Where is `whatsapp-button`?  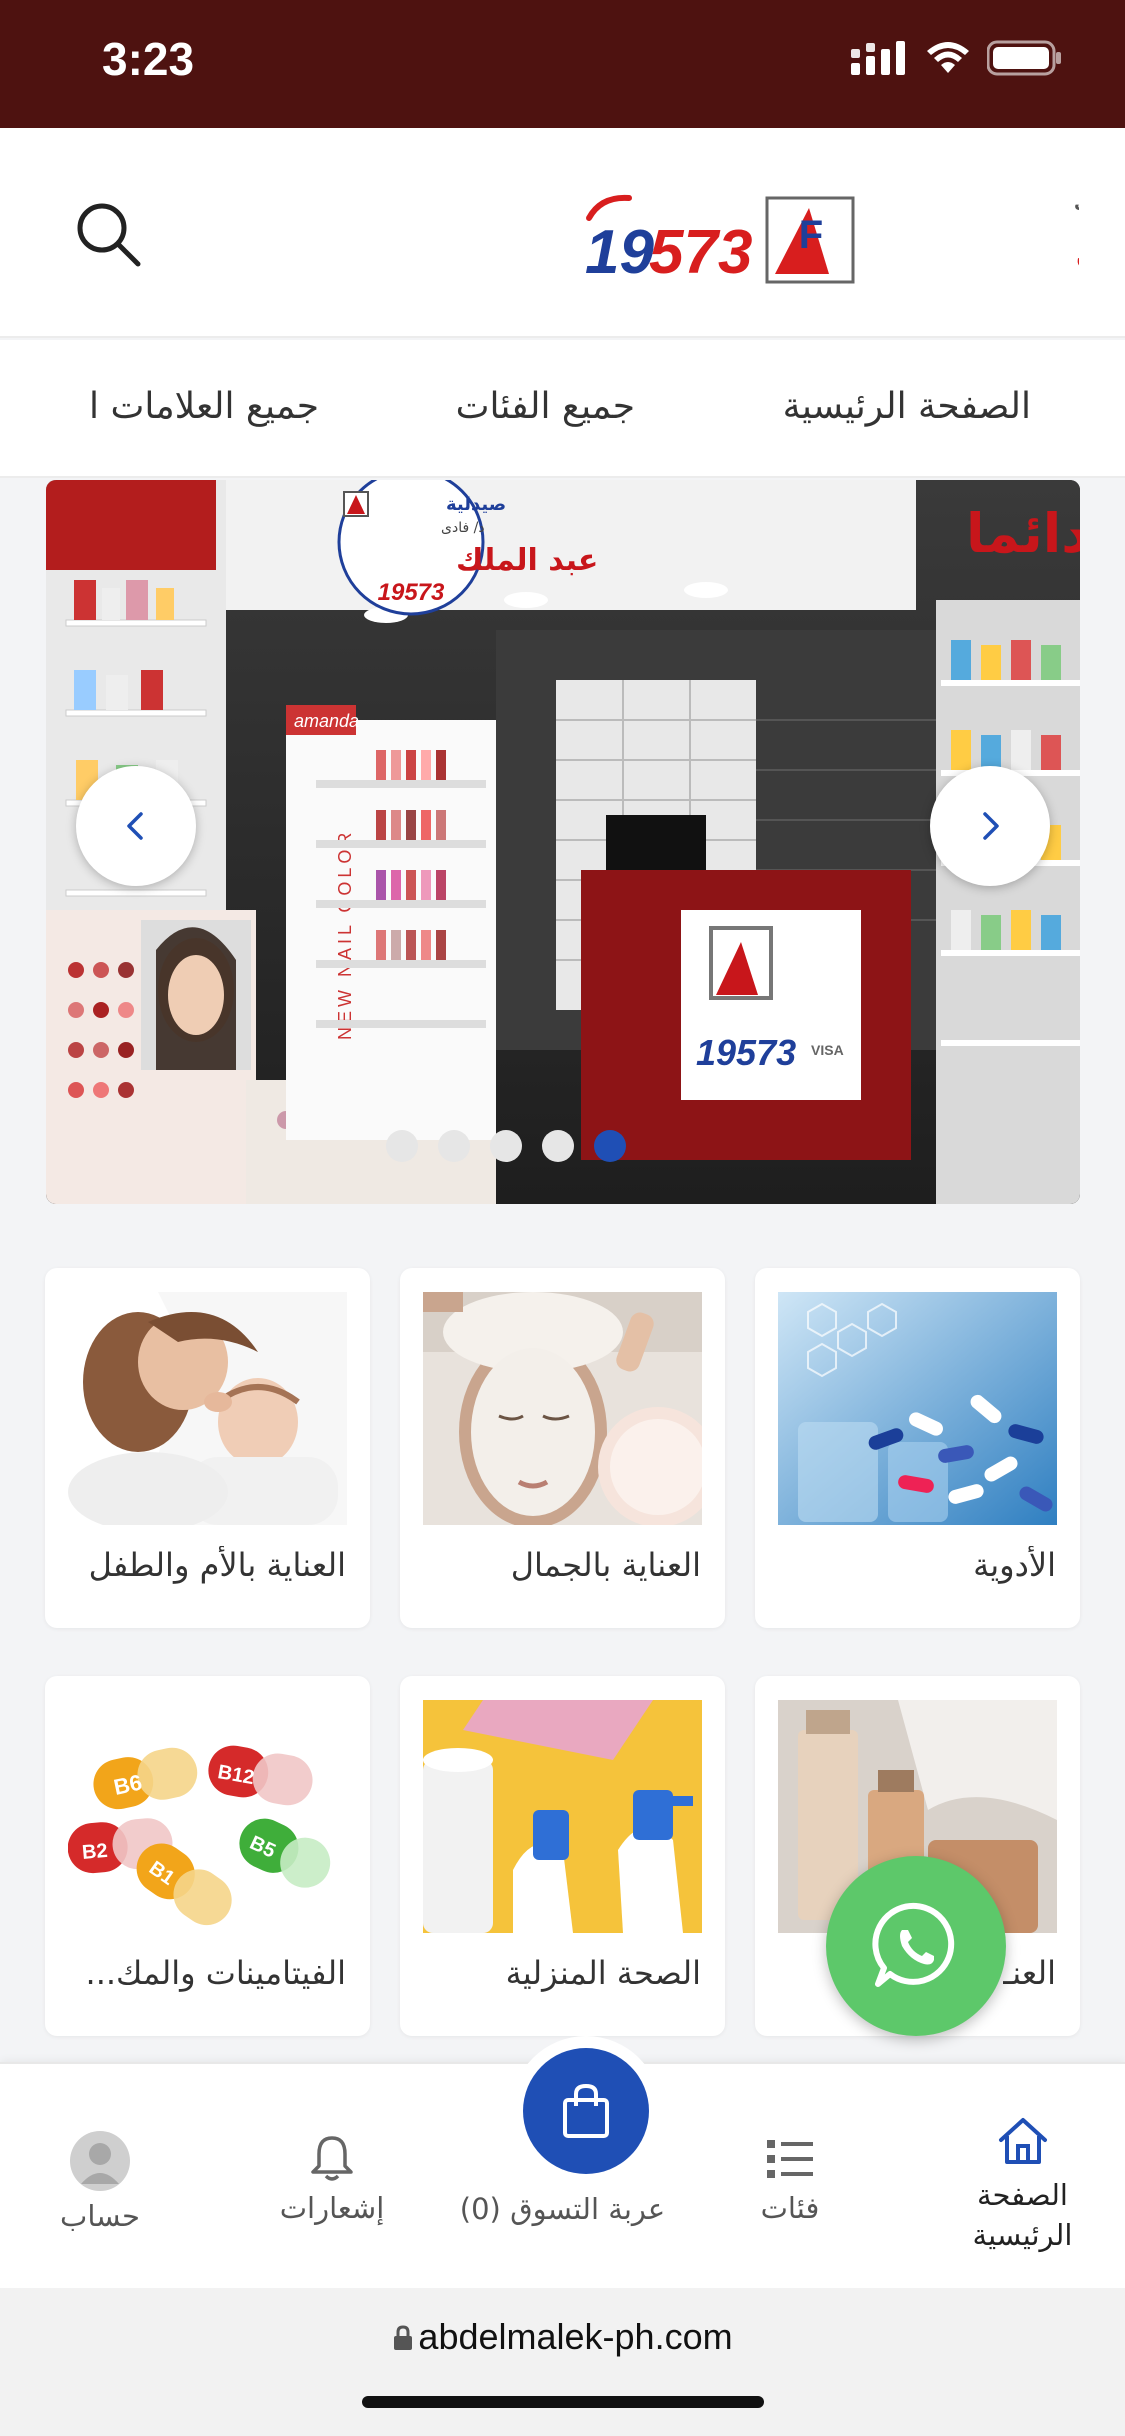 whatsapp-button is located at coordinates (916, 1946).